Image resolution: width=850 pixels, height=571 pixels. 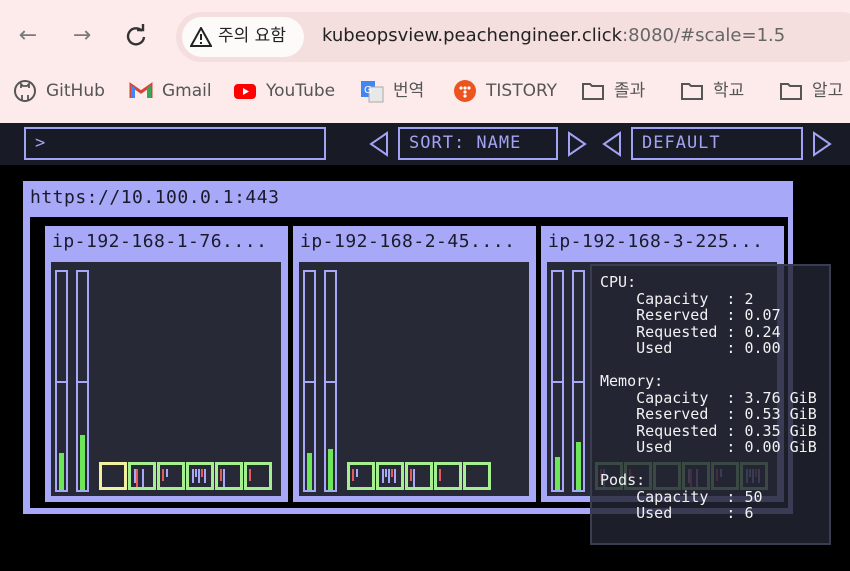 What do you see at coordinates (612, 144) in the screenshot?
I see `theme-prev-arrow-icon` at bounding box center [612, 144].